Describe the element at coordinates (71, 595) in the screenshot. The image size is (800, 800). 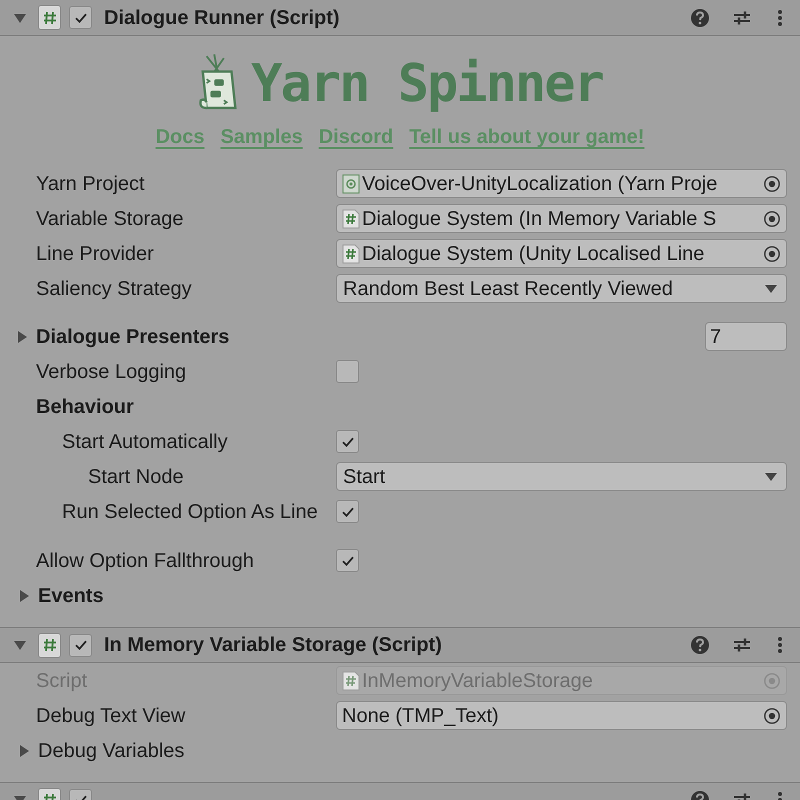
I see `foldout-label: Events` at that location.